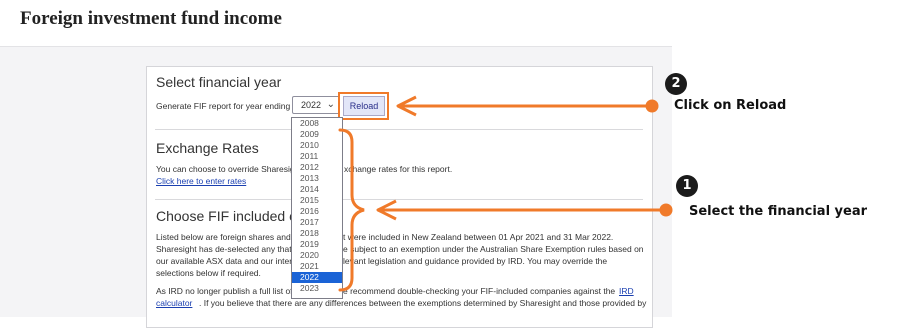 This screenshot has width=917, height=328. I want to click on step-1-label: Select the financial year, so click(778, 211).